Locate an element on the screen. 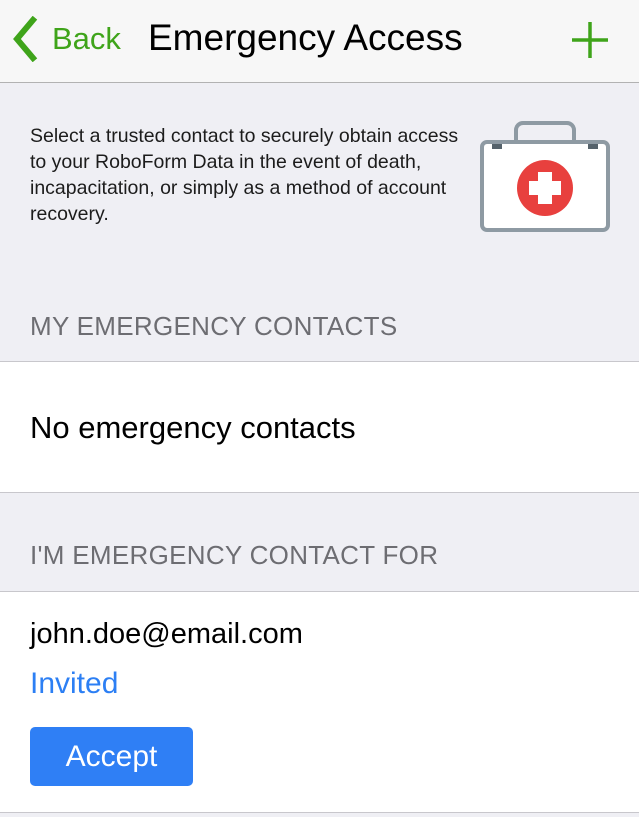 The image size is (639, 817). first-aid-kit-icon is located at coordinates (545, 176).